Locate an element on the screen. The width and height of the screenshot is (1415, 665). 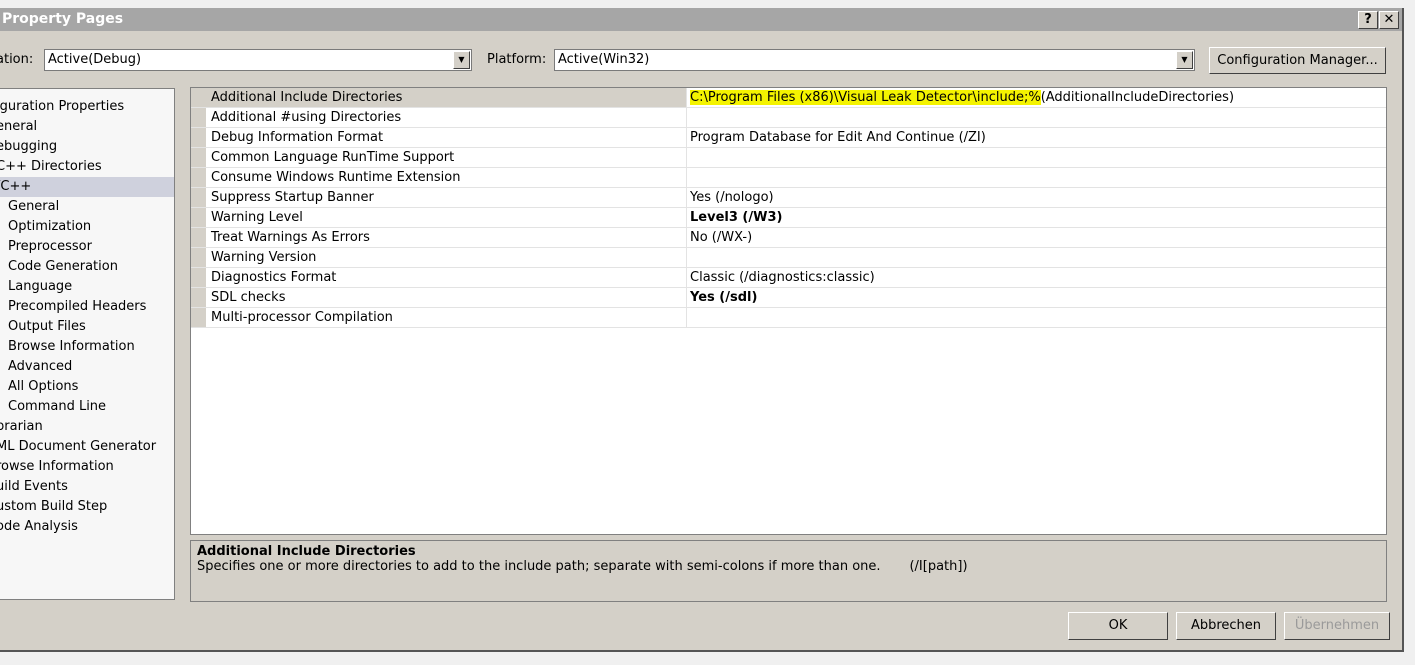
property-value: Level3 (/W3) is located at coordinates (734, 217).